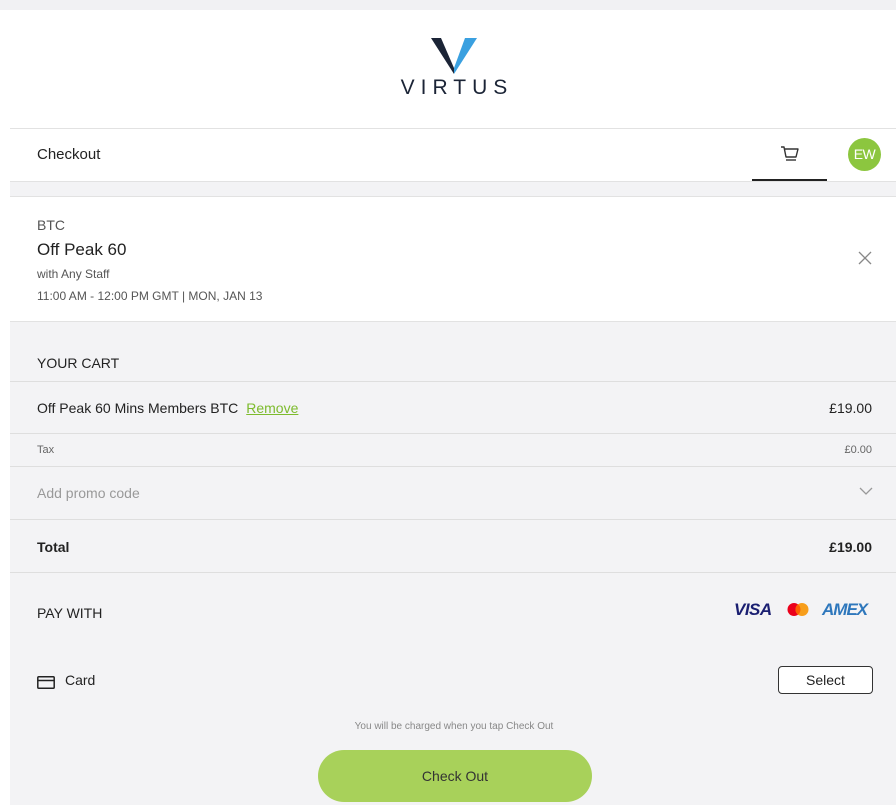 This screenshot has height=805, width=896. What do you see at coordinates (453, 189) in the screenshot?
I see `separator-band` at bounding box center [453, 189].